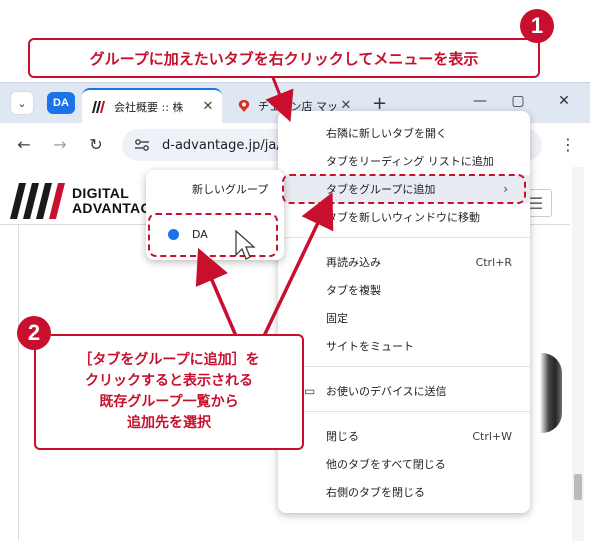  Describe the element at coordinates (169, 402) in the screenshot. I see `callout-2-line-3: 既存グループ一覧から` at that location.